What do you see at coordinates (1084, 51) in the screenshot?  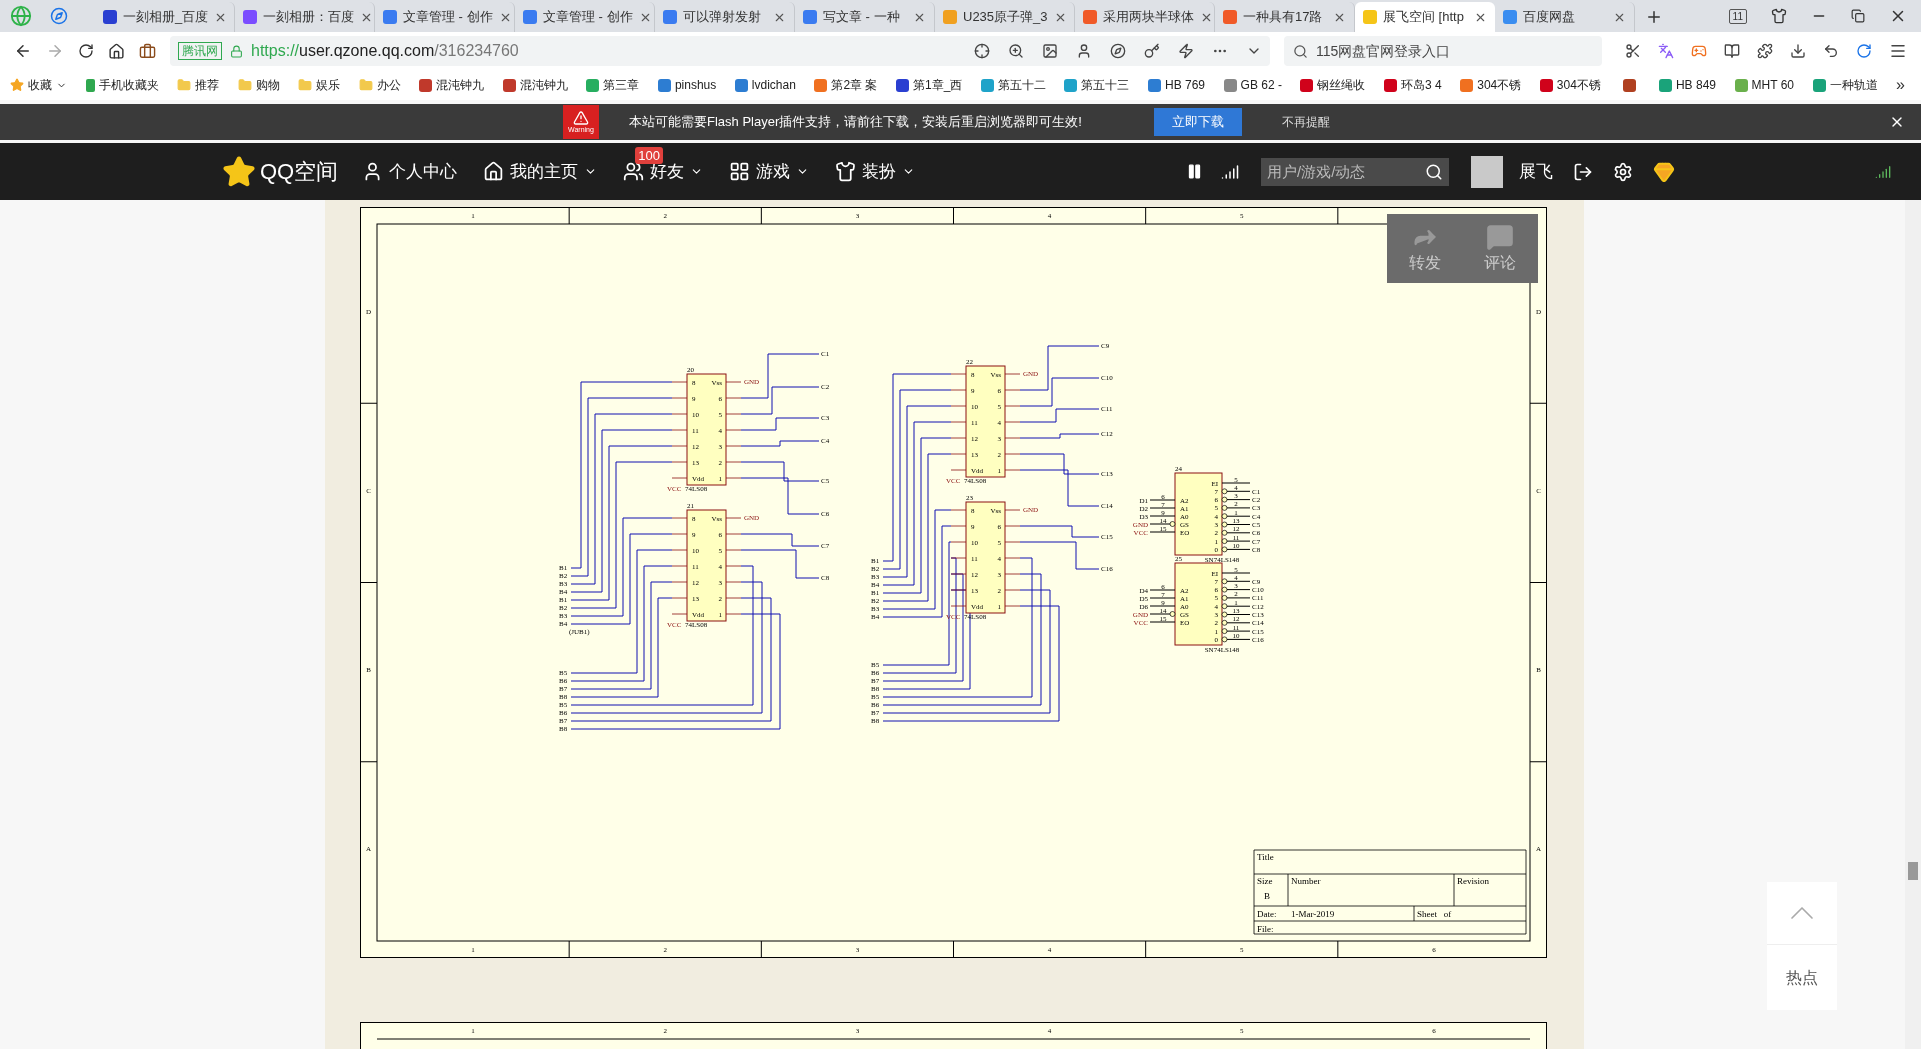 I see `profile-icon` at bounding box center [1084, 51].